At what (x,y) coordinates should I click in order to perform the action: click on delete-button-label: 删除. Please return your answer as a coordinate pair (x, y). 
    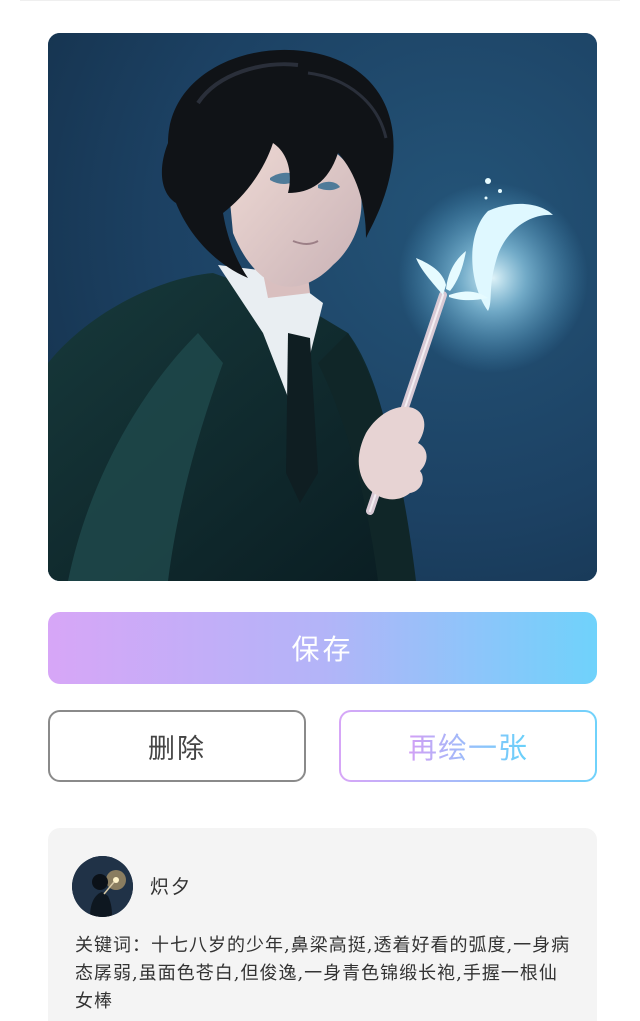
    Looking at the image, I should click on (177, 749).